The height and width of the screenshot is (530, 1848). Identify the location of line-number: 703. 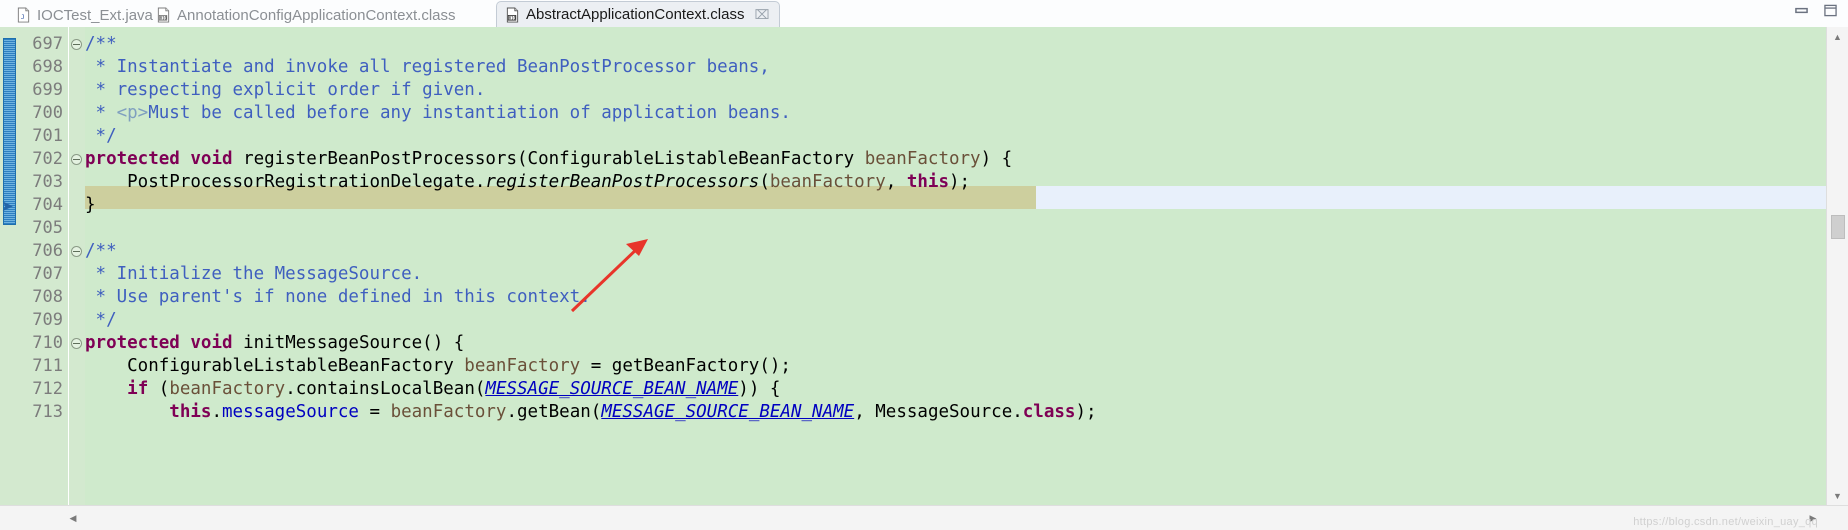
(47, 182).